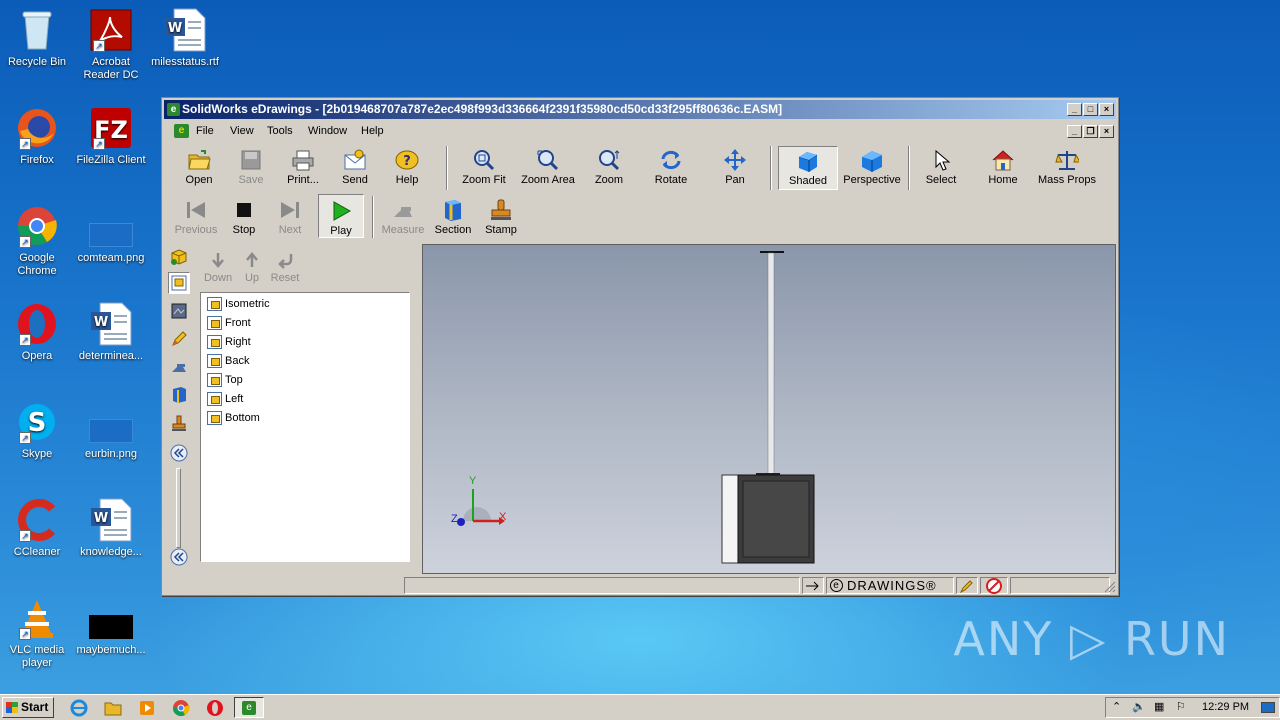 The image size is (1280, 720). Describe the element at coordinates (244, 217) in the screenshot. I see `stop-button: Stop` at that location.